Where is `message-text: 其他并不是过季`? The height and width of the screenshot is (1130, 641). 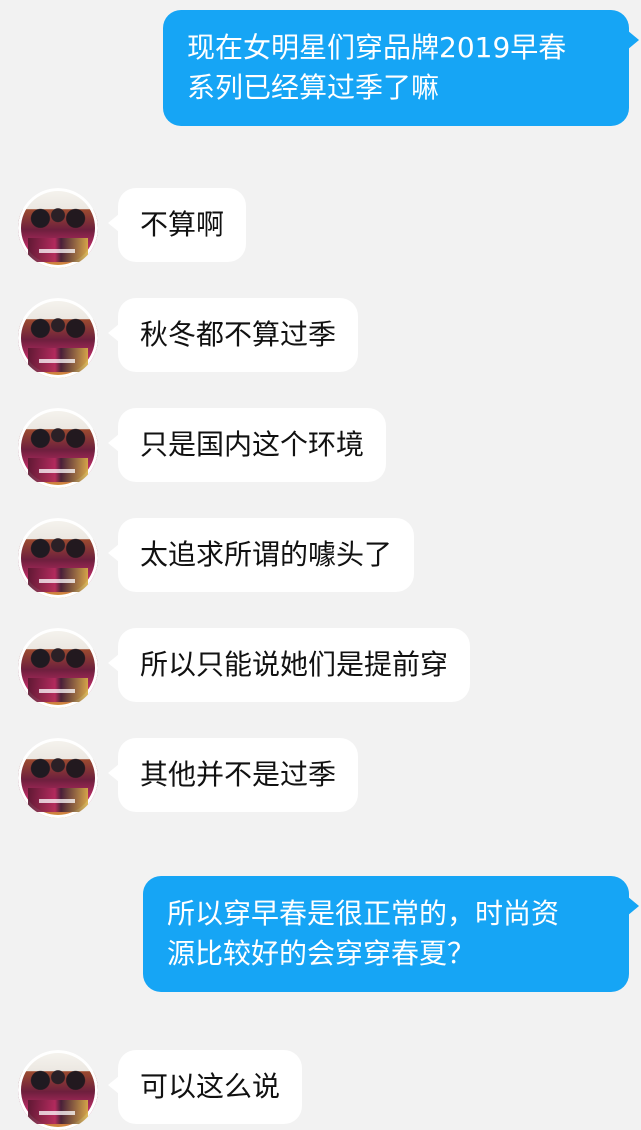 message-text: 其他并不是过季 is located at coordinates (238, 774).